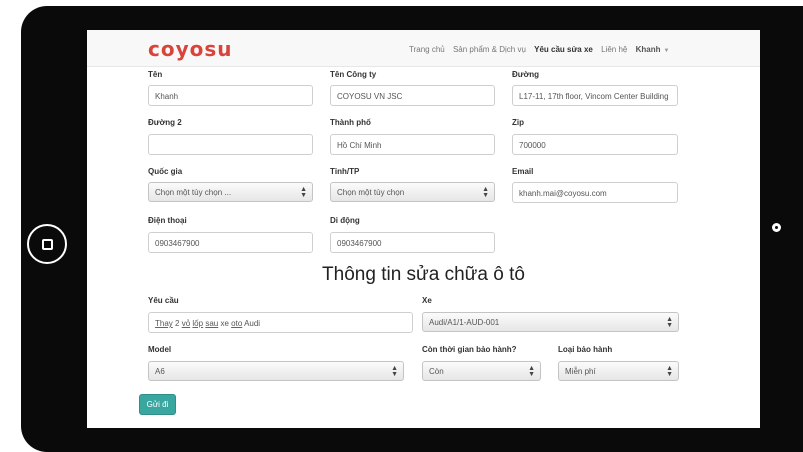  I want to click on car-select: Audi/A1/1-AUD-001 ▲ ▼, so click(550, 322).